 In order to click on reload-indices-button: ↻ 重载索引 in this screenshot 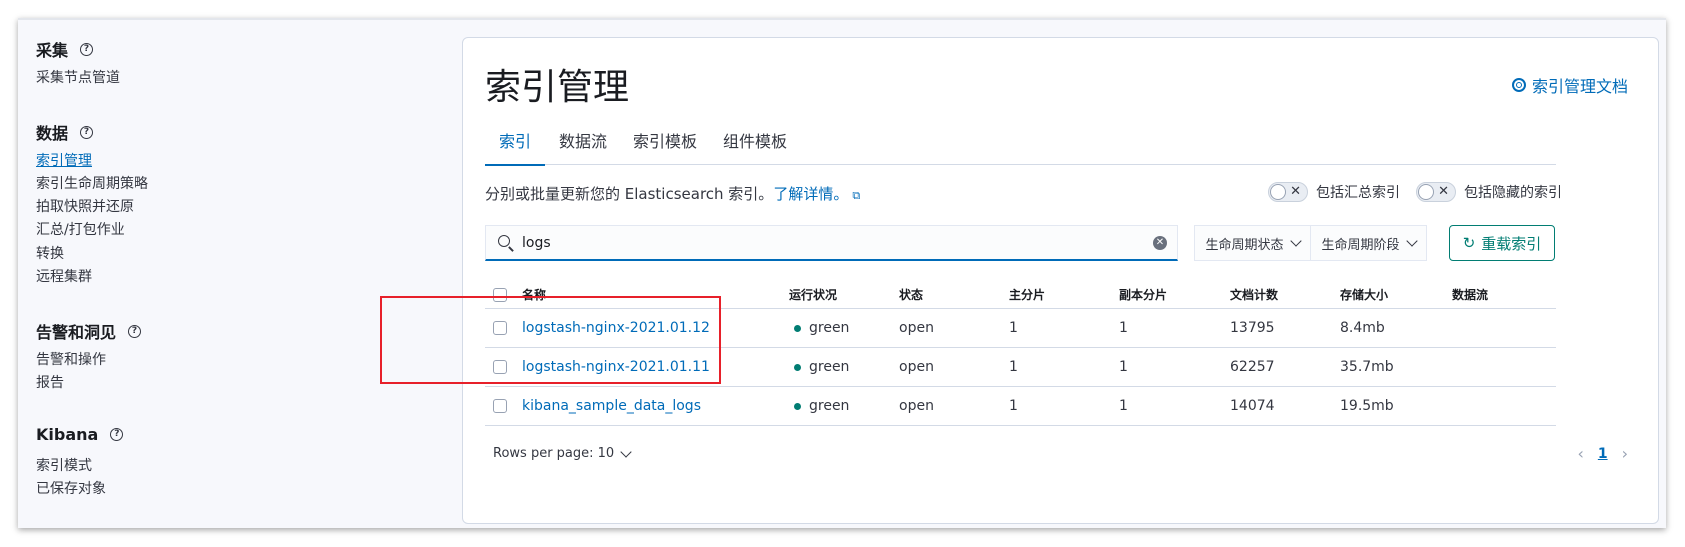, I will do `click(1502, 243)`.